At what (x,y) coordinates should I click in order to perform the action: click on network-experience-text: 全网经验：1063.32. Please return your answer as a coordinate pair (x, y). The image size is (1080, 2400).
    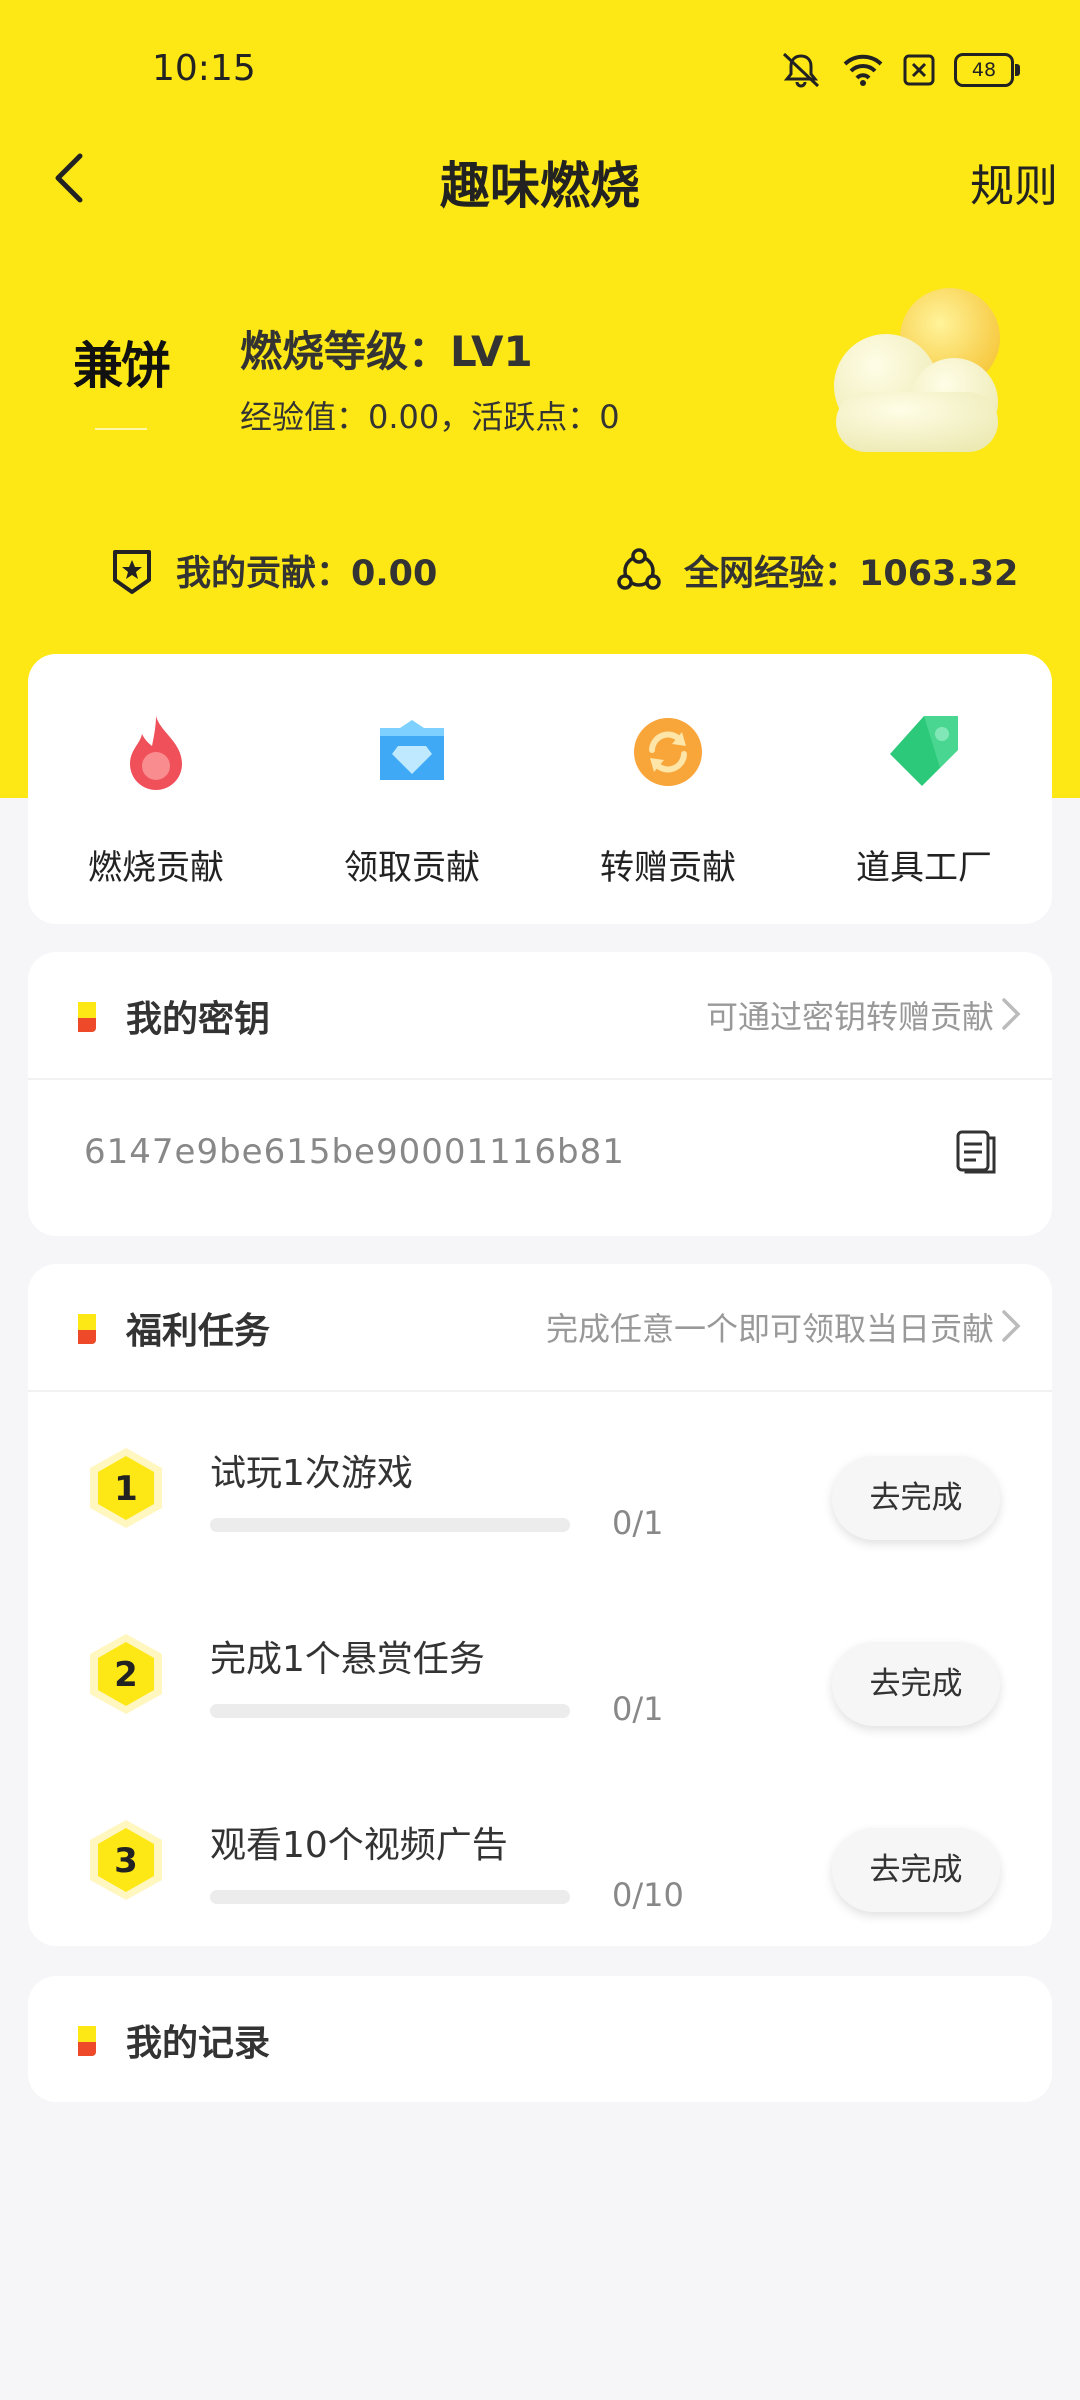
    Looking at the image, I should click on (851, 574).